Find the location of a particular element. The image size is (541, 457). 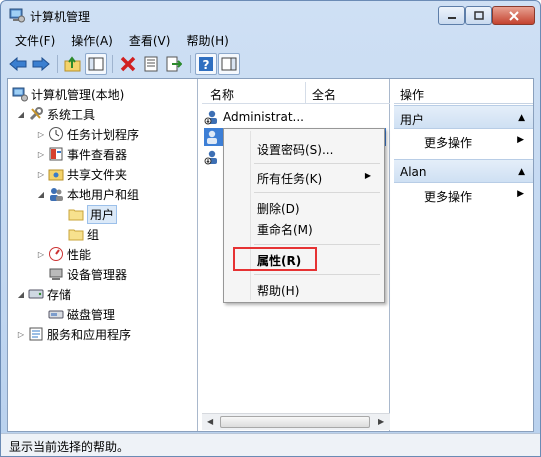

action-label: 更多操作 is located at coordinates (448, 143).